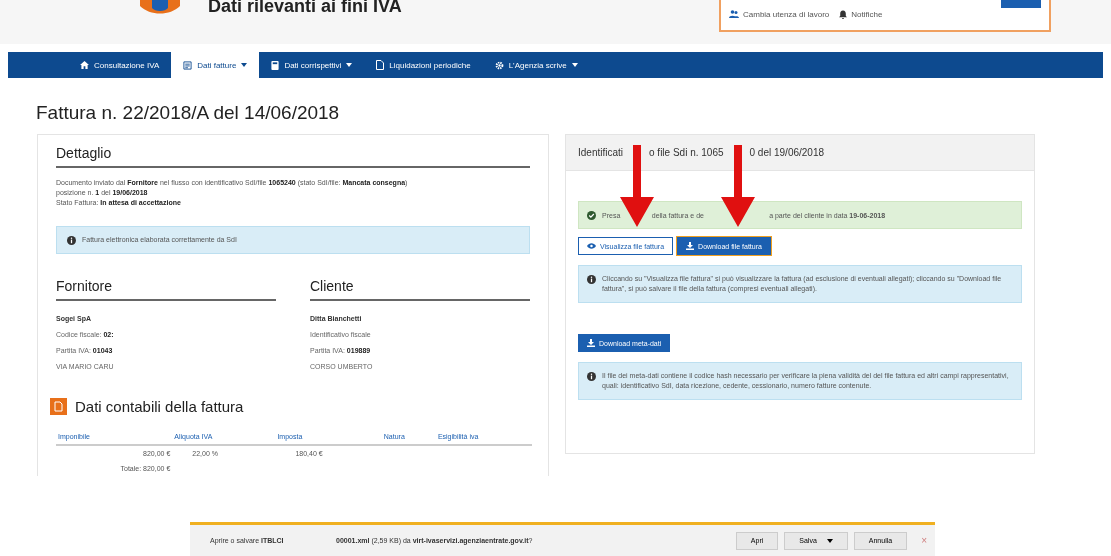 This screenshot has width=1111, height=556. I want to click on nav-tab: Dati fatture, so click(215, 65).